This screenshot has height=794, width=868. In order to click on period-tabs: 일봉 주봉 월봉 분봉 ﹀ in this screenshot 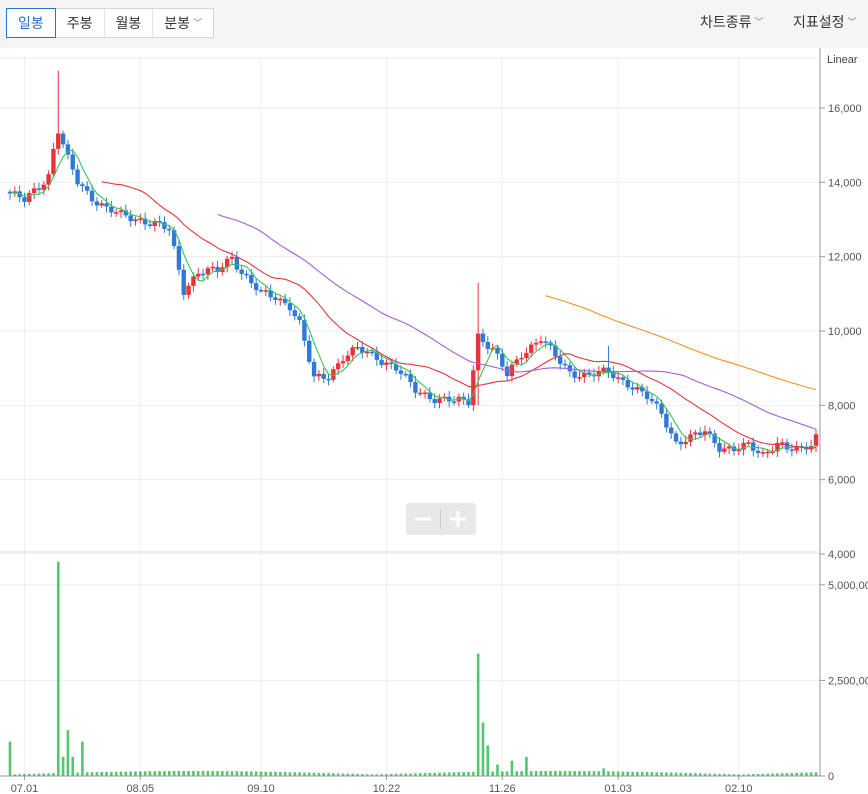, I will do `click(110, 23)`.